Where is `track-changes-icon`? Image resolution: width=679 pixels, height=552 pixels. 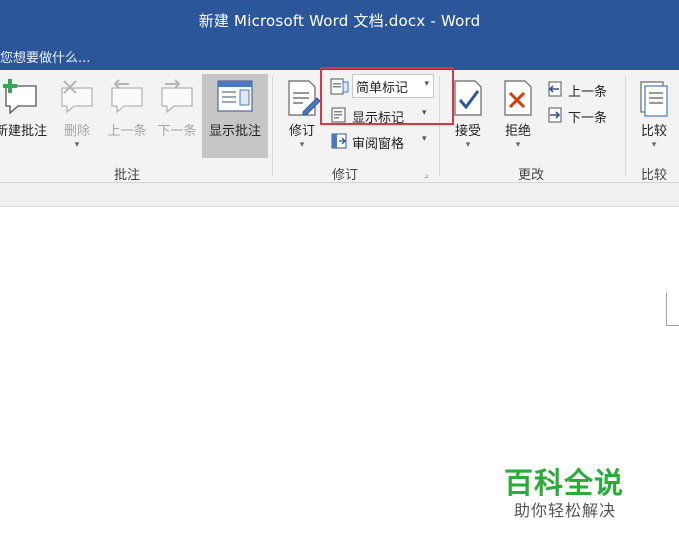 track-changes-icon is located at coordinates (302, 100).